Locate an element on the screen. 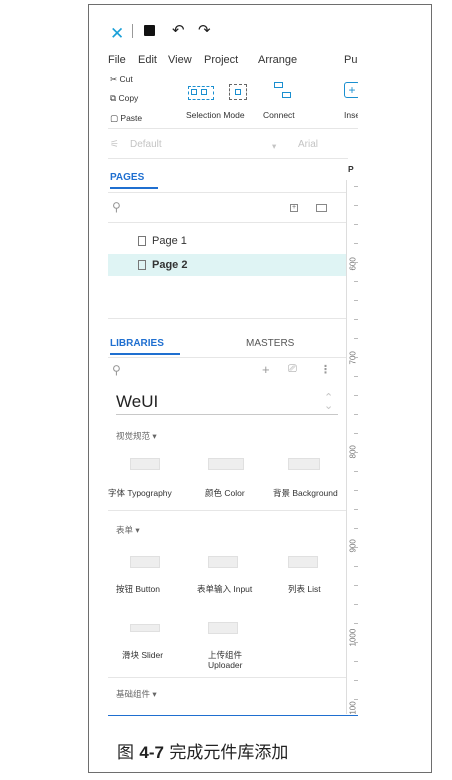  style-select: Default is located at coordinates (146, 144).